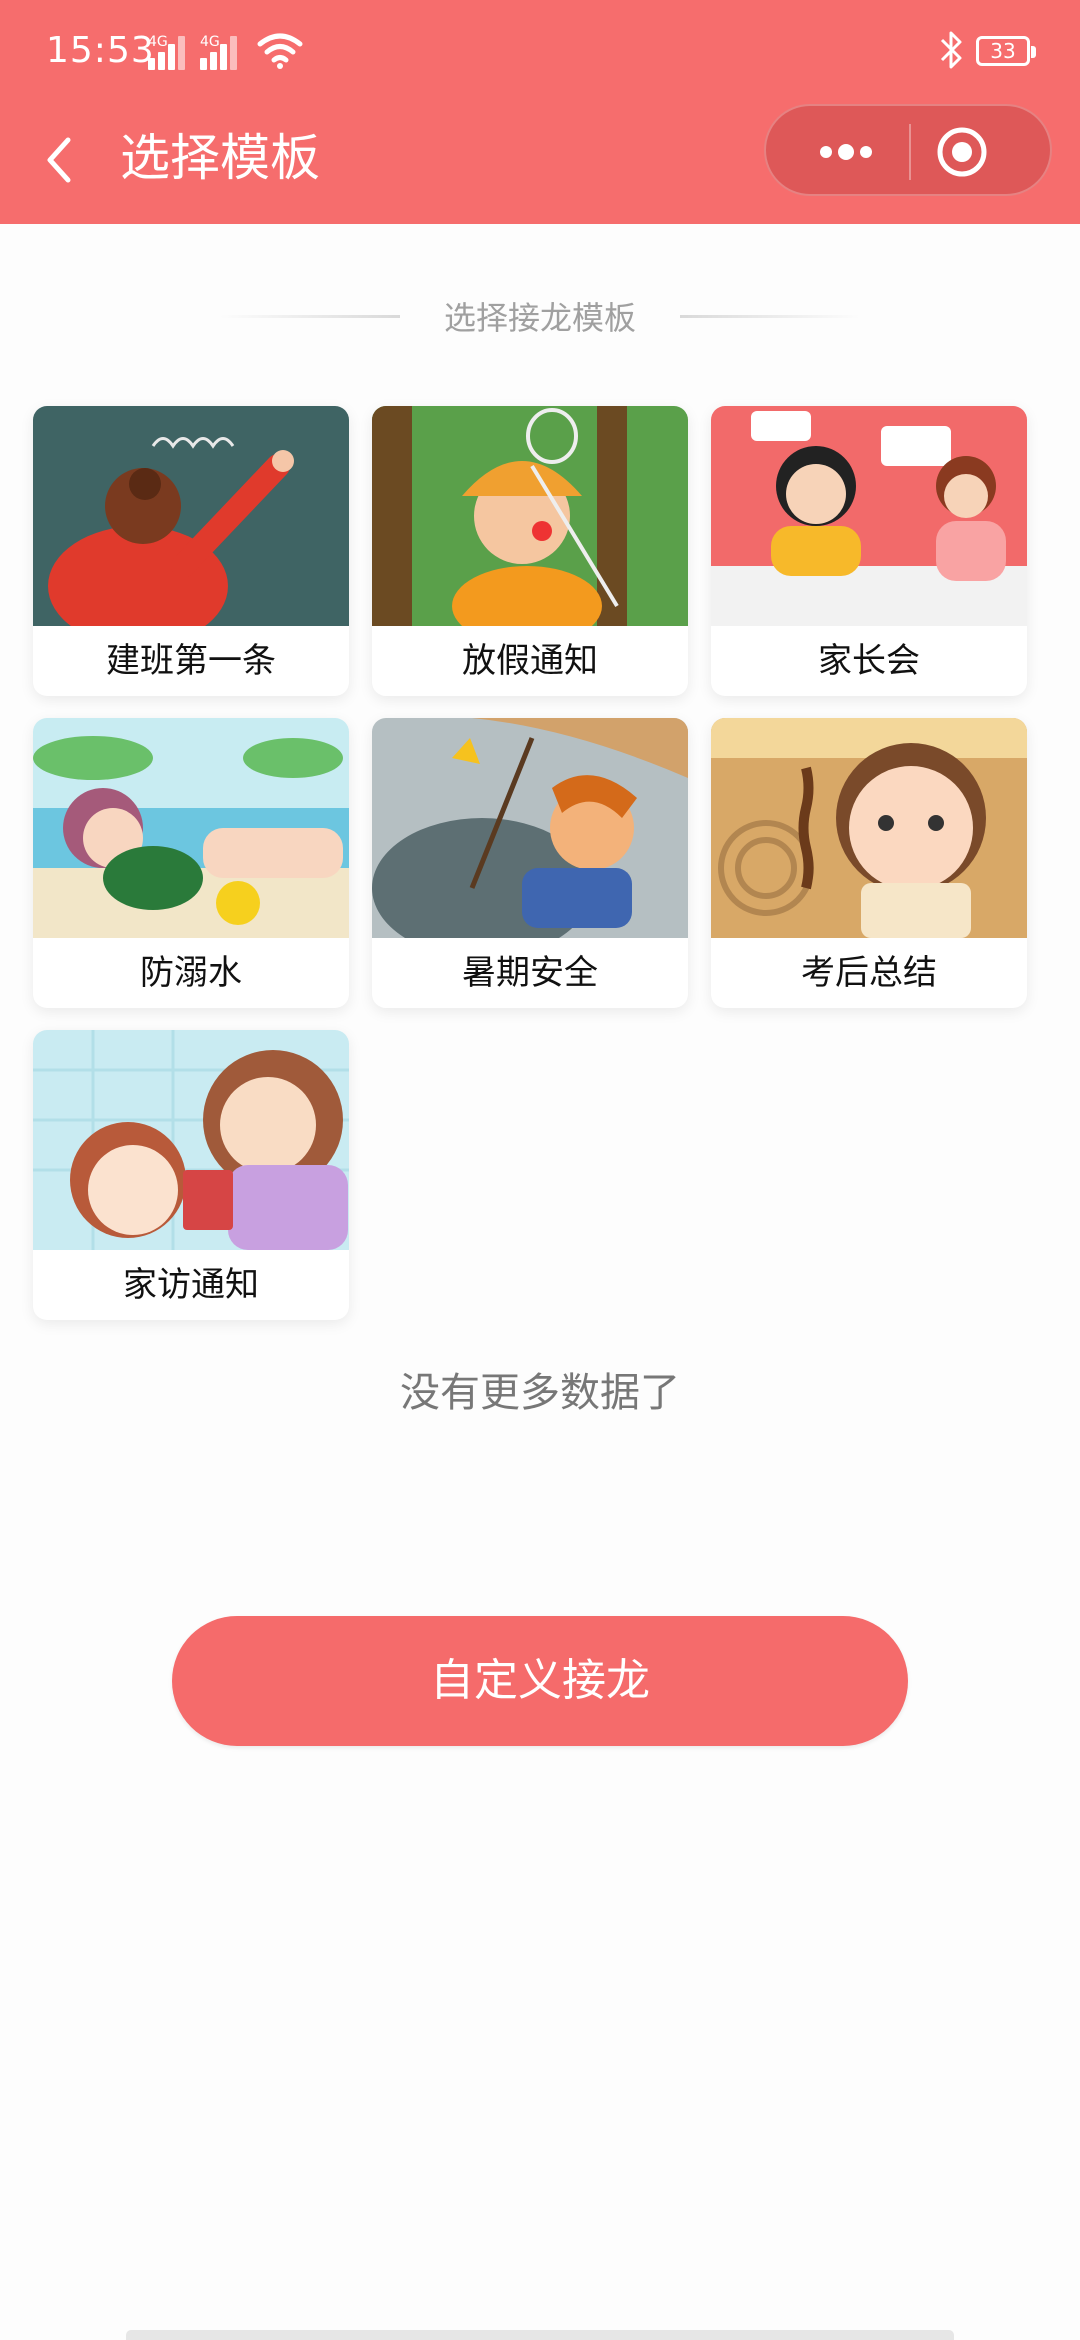 This screenshot has width=1080, height=2340. I want to click on close-target-icon, so click(974, 150).